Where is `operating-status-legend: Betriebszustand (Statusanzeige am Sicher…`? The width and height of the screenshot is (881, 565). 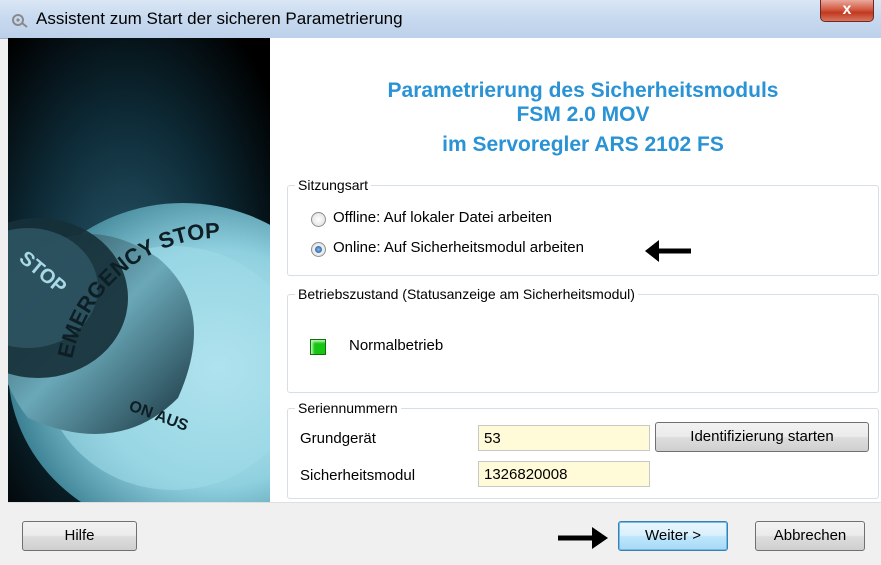 operating-status-legend: Betriebszustand (Statusanzeige am Sicher… is located at coordinates (466, 294).